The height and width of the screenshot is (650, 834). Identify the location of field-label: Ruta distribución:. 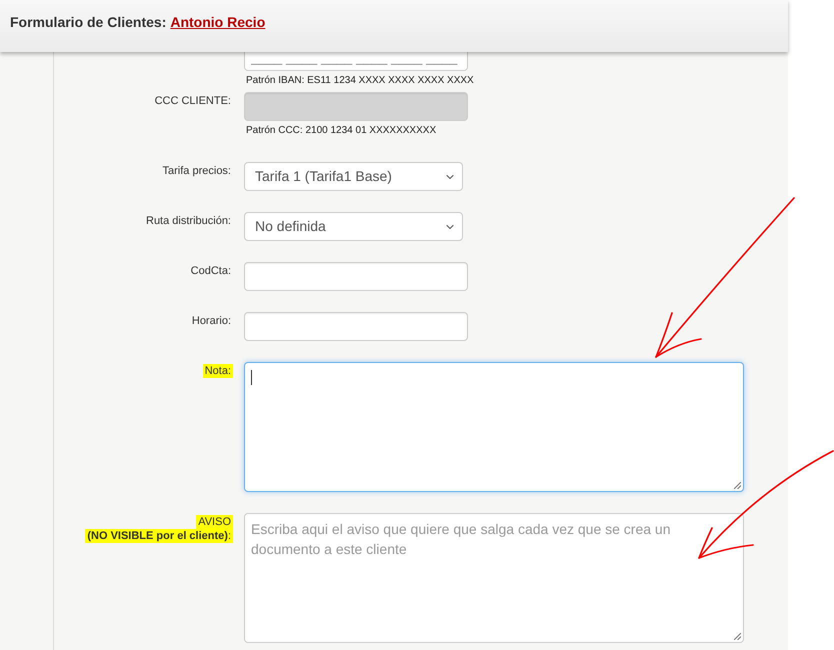
(188, 221).